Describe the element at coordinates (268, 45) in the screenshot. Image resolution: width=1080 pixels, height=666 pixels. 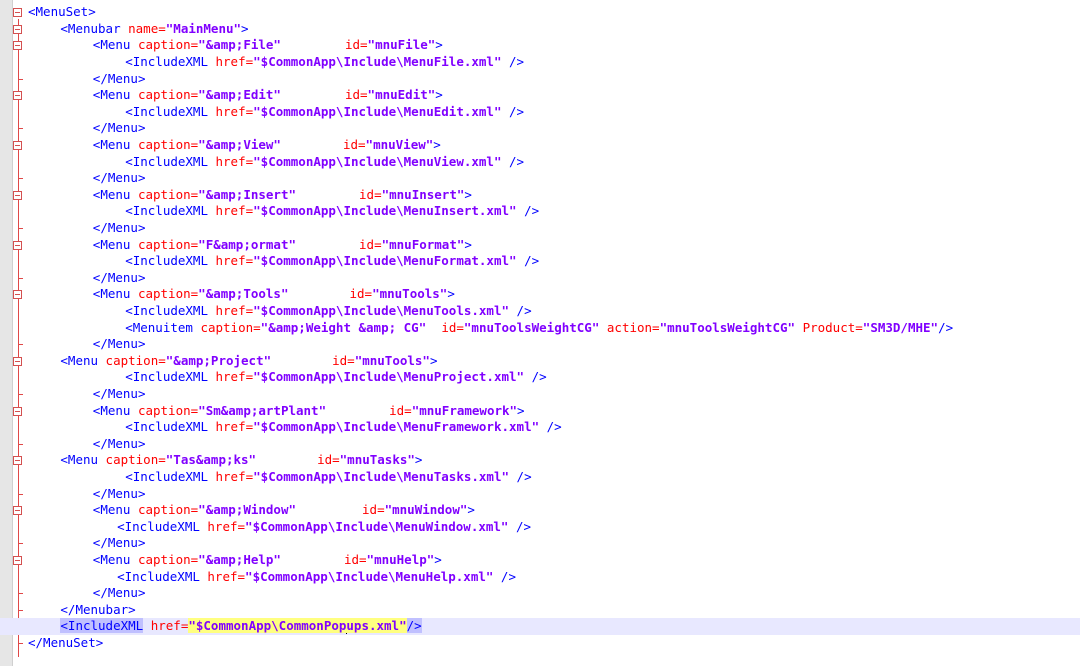
I see `code-text: <Menu caption="&amp;File" id="mnuFile">` at that location.